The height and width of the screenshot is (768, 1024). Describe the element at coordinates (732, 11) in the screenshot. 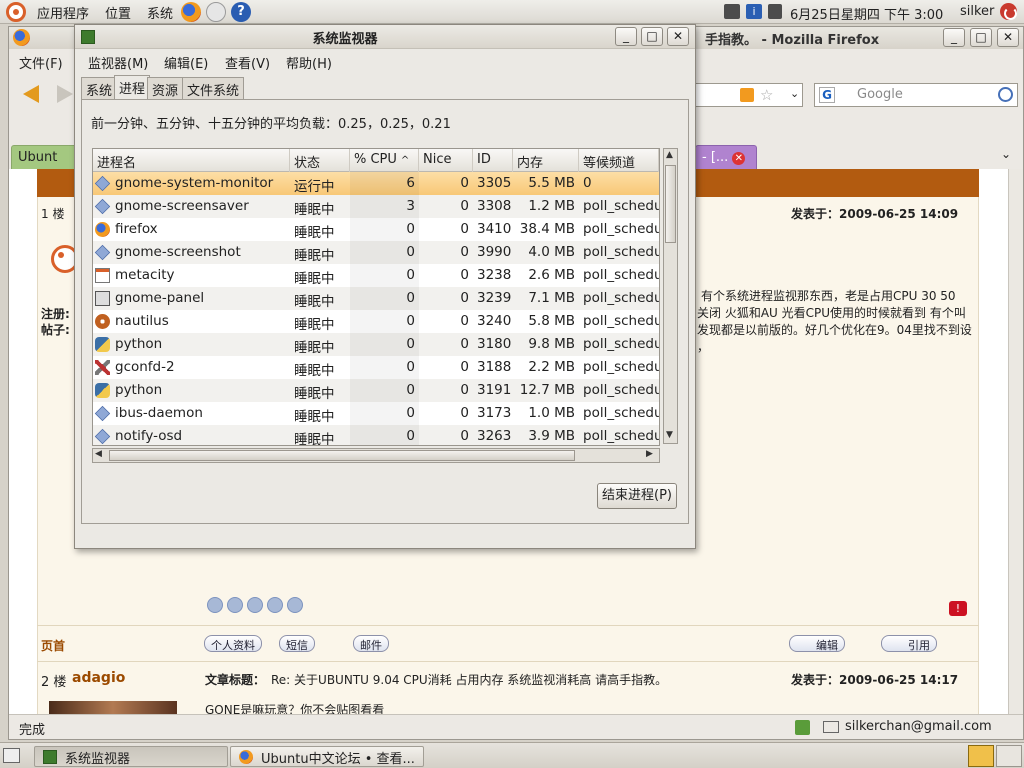

I see `network-icon` at that location.